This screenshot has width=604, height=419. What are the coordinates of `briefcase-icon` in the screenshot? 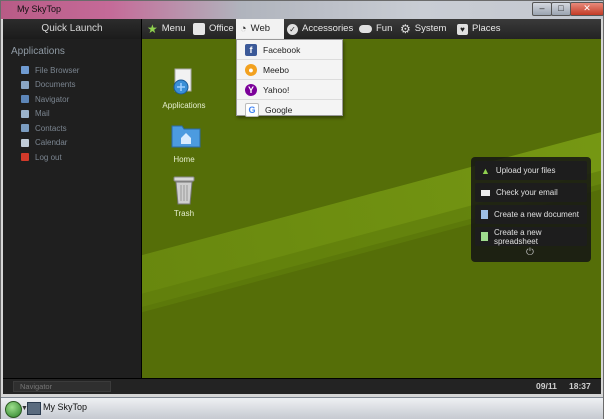 It's located at (199, 29).